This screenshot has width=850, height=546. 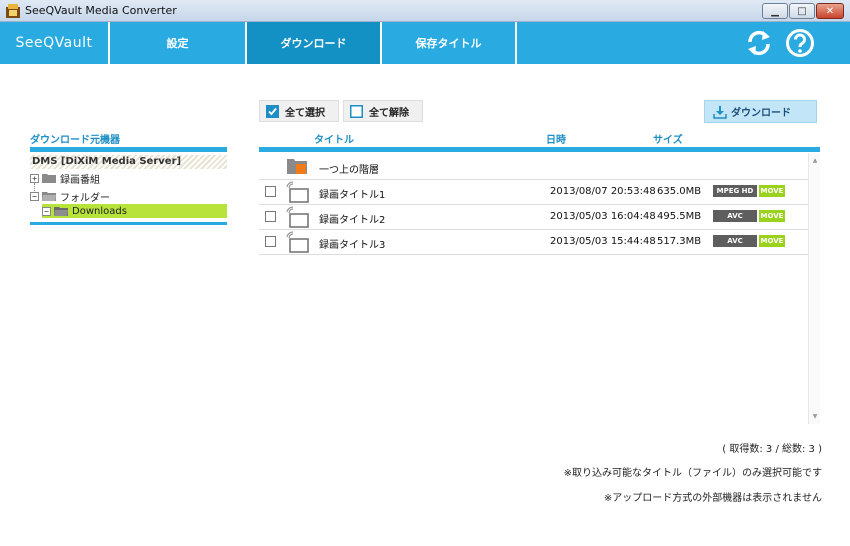 I want to click on row-date: 2013/05/03 16:04:48, so click(x=603, y=216).